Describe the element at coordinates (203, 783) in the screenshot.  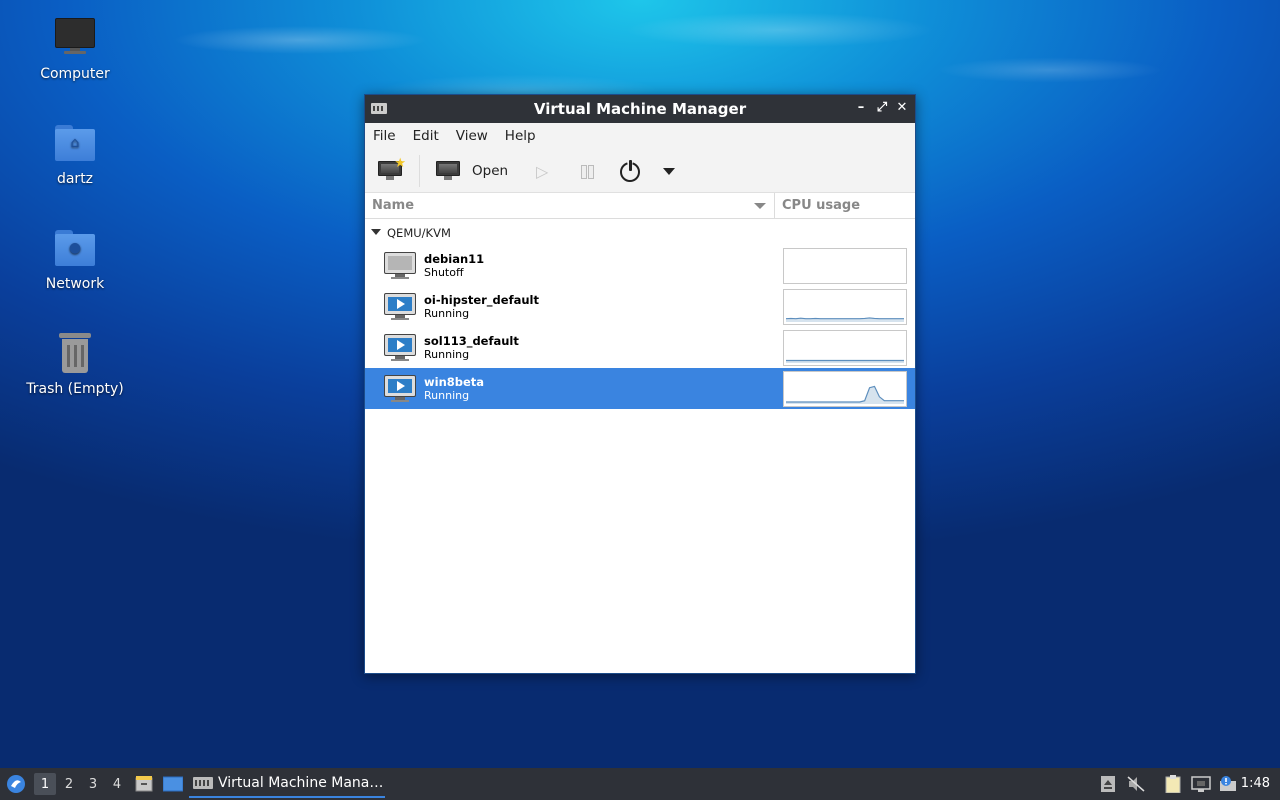
I see `vmm-task-icon` at that location.